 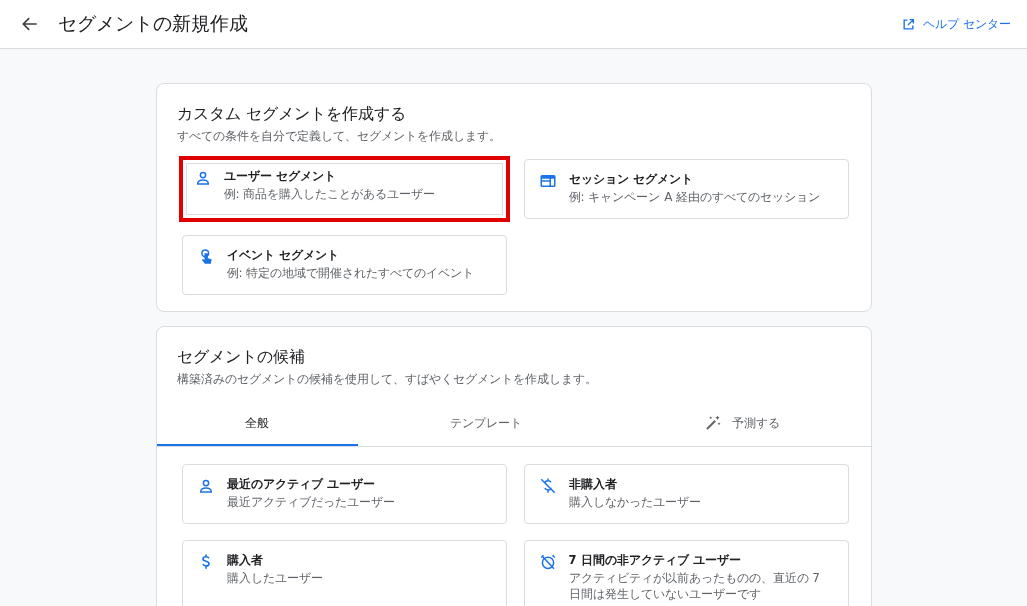 What do you see at coordinates (241, 357) in the screenshot?
I see `section-title: セグメントの候補` at bounding box center [241, 357].